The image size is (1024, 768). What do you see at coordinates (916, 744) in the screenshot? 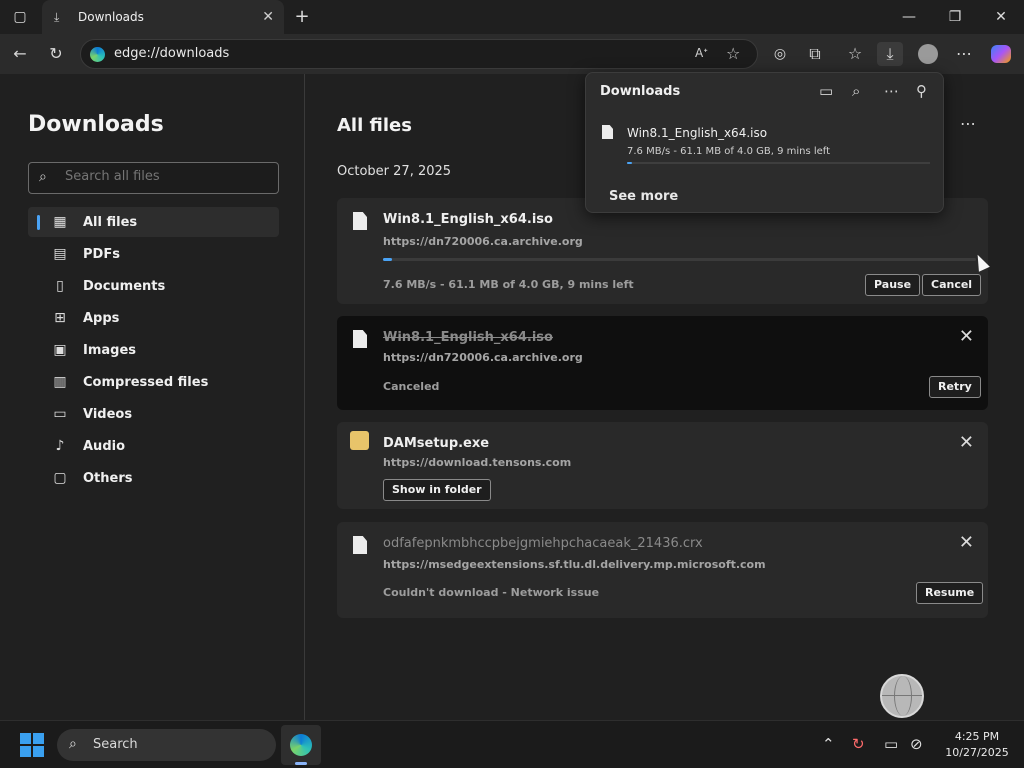
I see `network-icon: ⊘` at bounding box center [916, 744].